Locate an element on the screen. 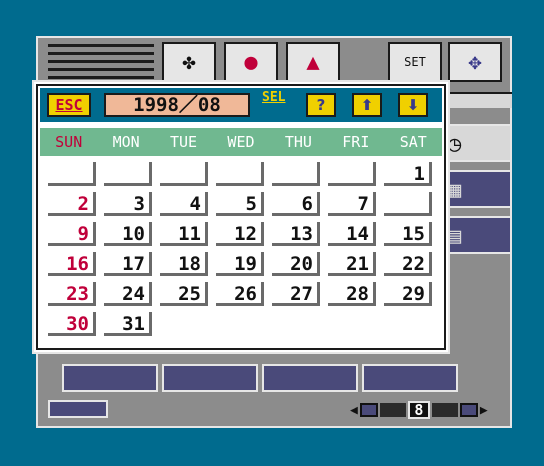 The height and width of the screenshot is (466, 544). day-20: 20 is located at coordinates (296, 264).